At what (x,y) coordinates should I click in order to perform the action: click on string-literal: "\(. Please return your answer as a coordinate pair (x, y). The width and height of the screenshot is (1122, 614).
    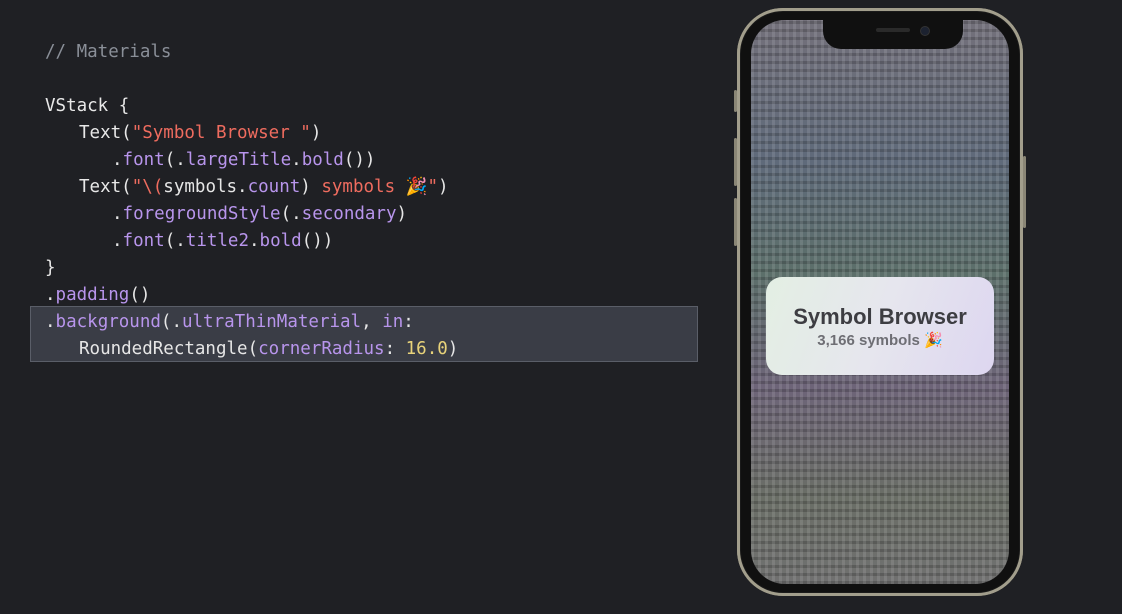
    Looking at the image, I should click on (147, 187).